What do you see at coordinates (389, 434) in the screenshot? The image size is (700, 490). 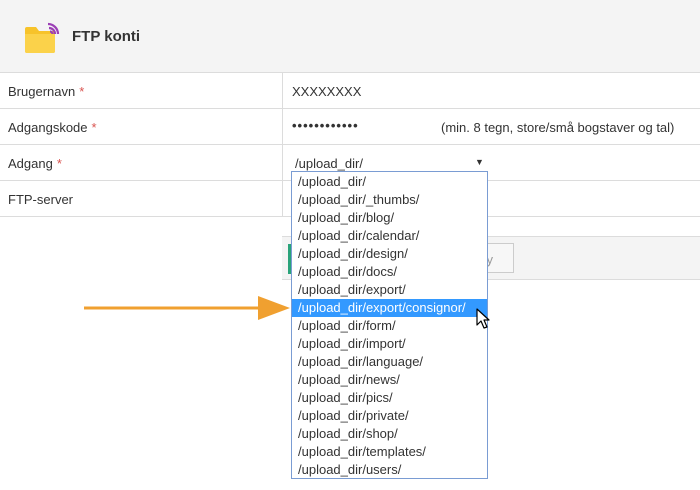 I see `dropdown-option: /upload_dir/shop/` at bounding box center [389, 434].